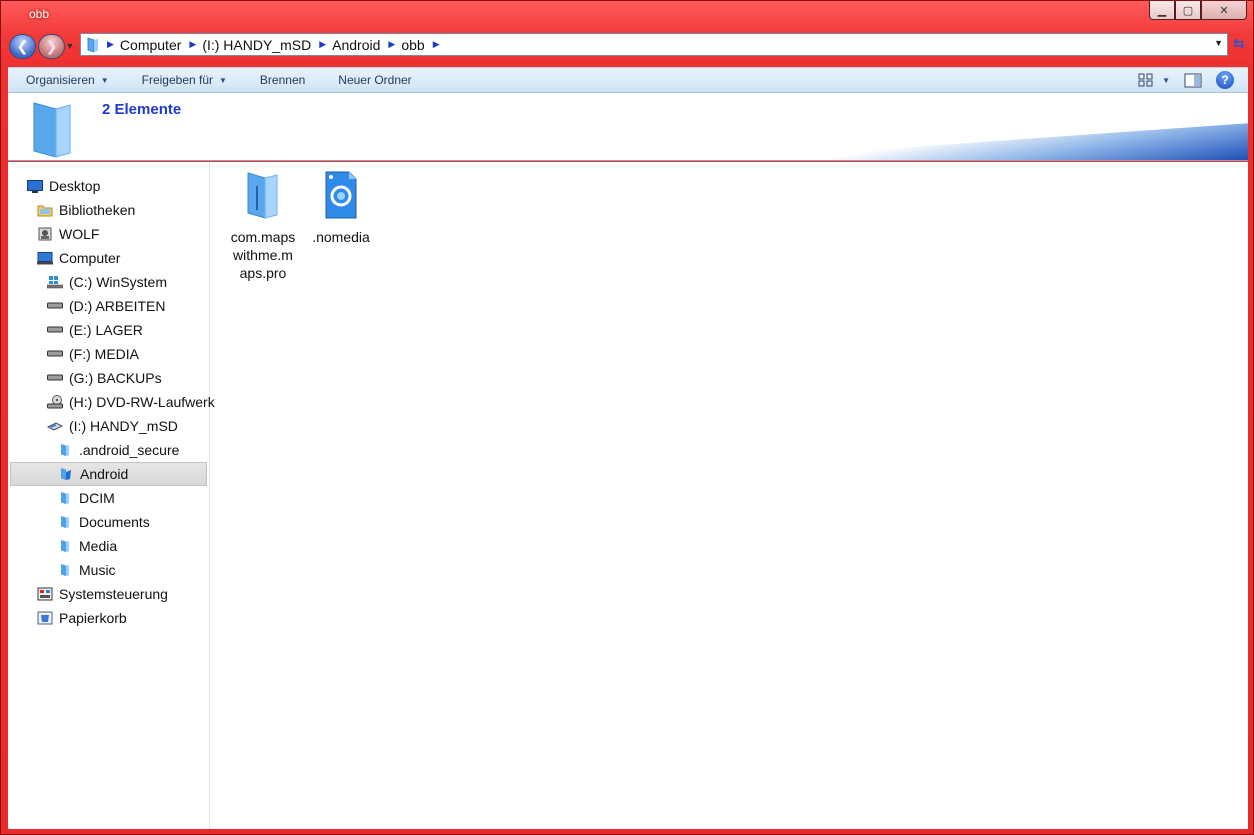 This screenshot has height=835, width=1254. I want to click on organize-button: Organisieren ▼, so click(66, 80).